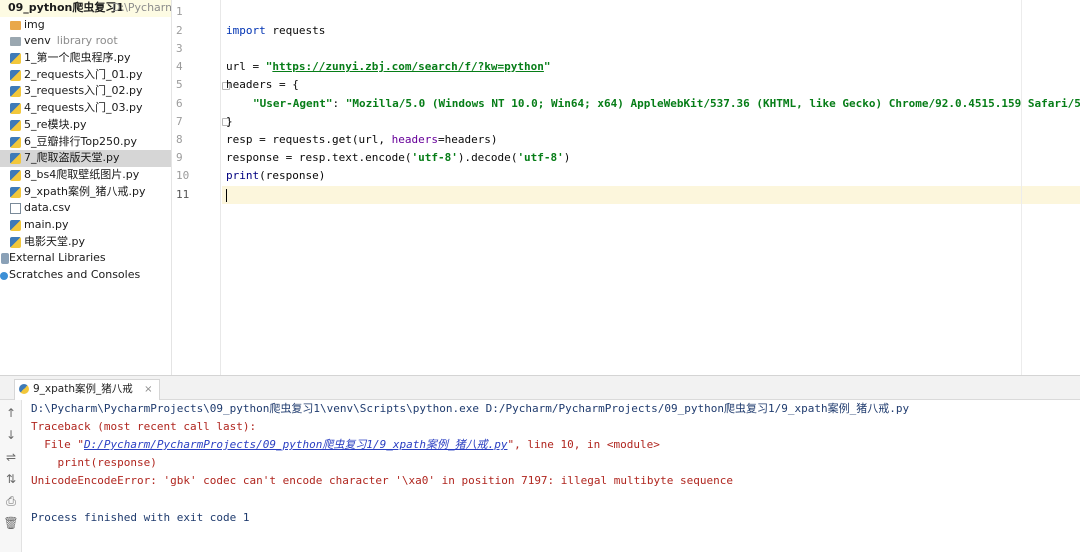 This screenshot has height=552, width=1080. I want to click on scroll-to-end-icon: ⇅, so click(11, 479).